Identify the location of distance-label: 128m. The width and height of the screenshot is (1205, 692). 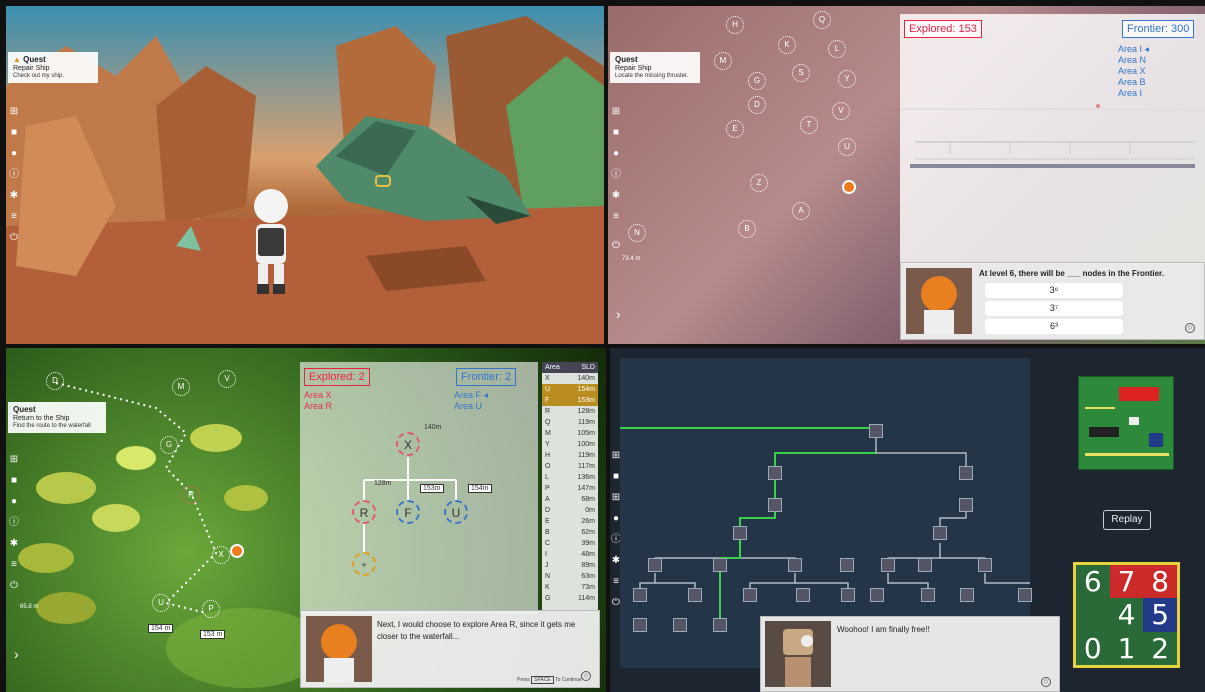
(383, 483).